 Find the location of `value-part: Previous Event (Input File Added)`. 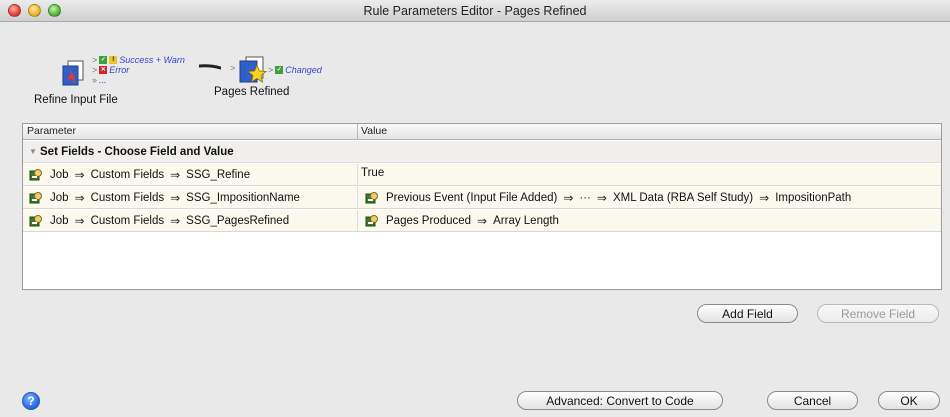

value-part: Previous Event (Input File Added) is located at coordinates (472, 198).